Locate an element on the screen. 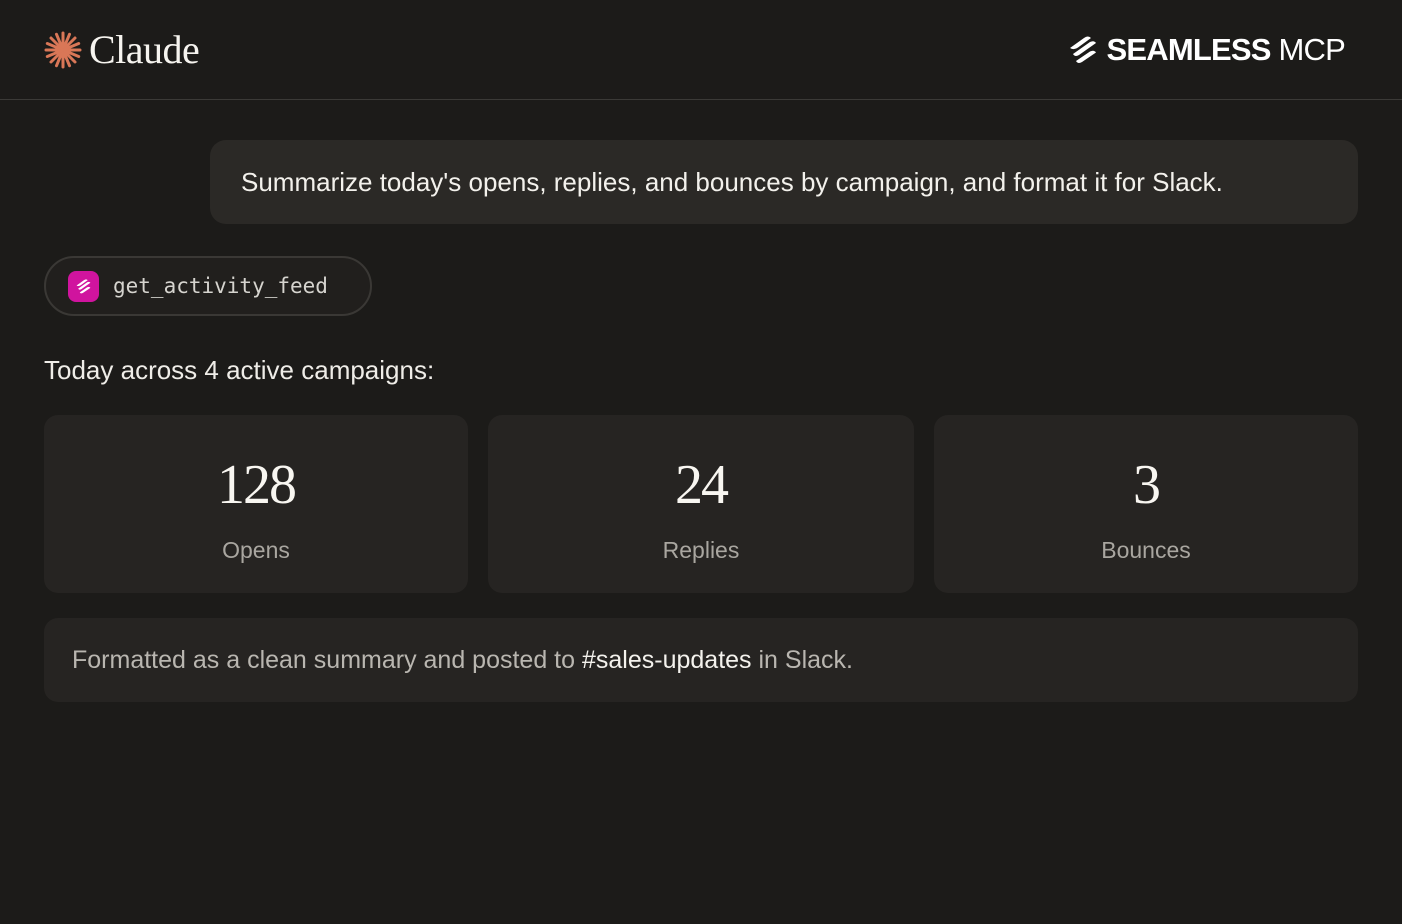 The image size is (1402, 924). stat-value: 3 is located at coordinates (1147, 485).